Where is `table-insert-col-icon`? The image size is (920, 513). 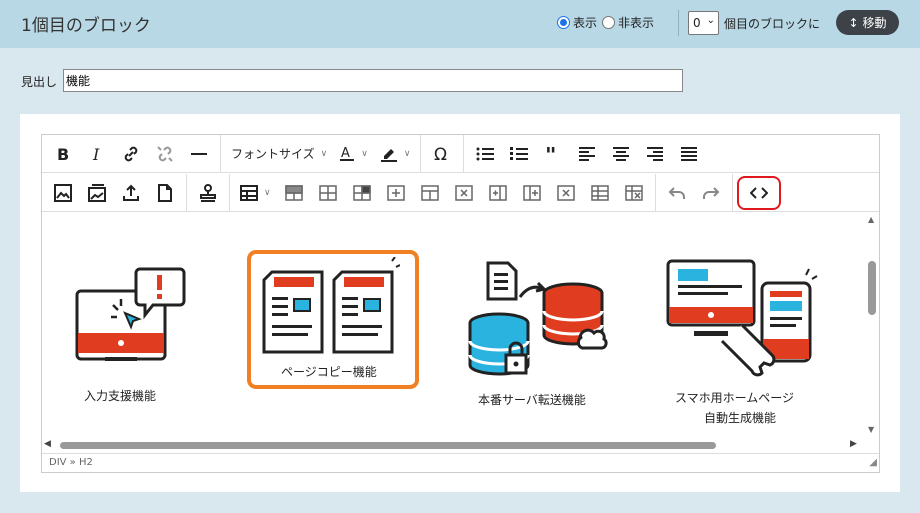
table-insert-col-icon is located at coordinates (498, 193).